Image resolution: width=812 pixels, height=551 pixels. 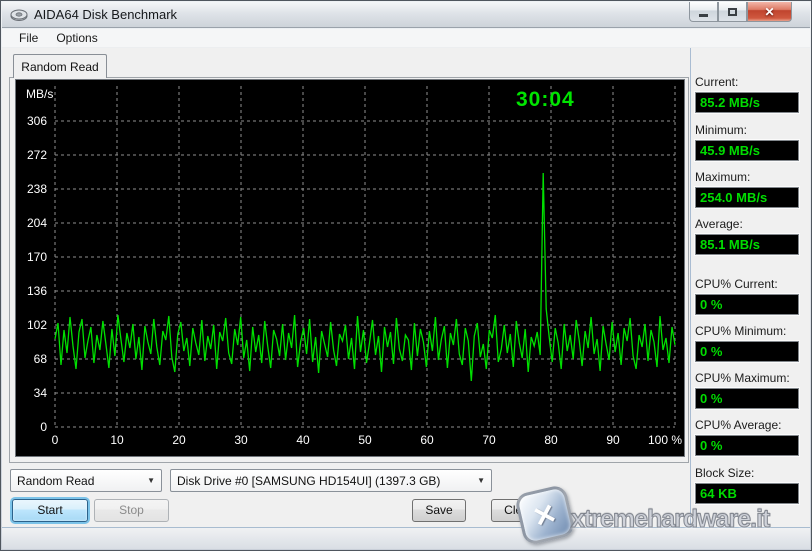 I want to click on y-tick-label: 136, so click(x=37, y=291).